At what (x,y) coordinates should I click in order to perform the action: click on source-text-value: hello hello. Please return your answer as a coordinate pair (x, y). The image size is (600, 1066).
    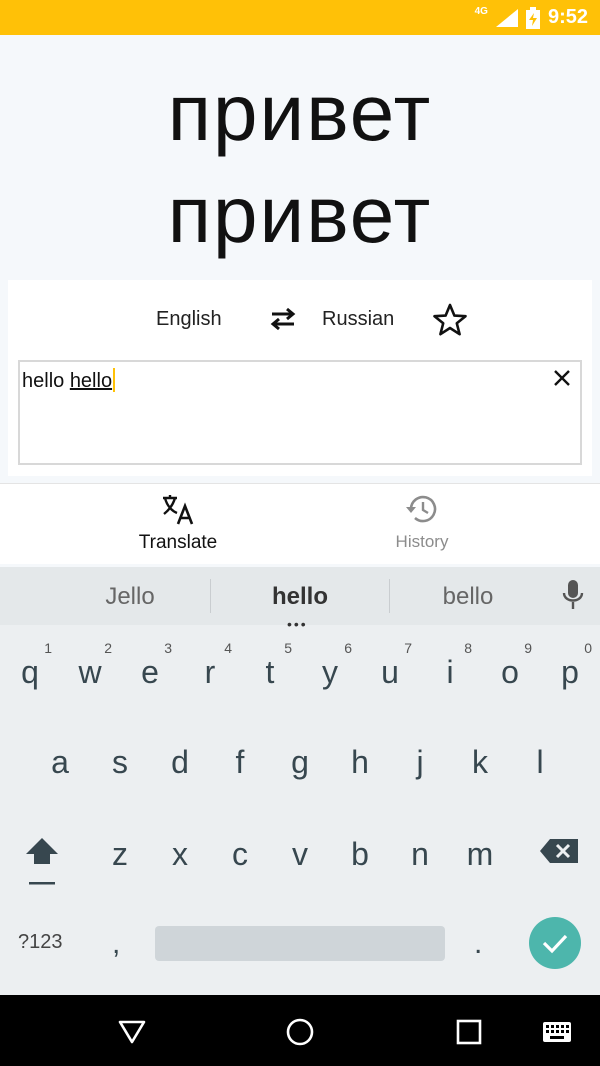
    Looking at the image, I should click on (69, 380).